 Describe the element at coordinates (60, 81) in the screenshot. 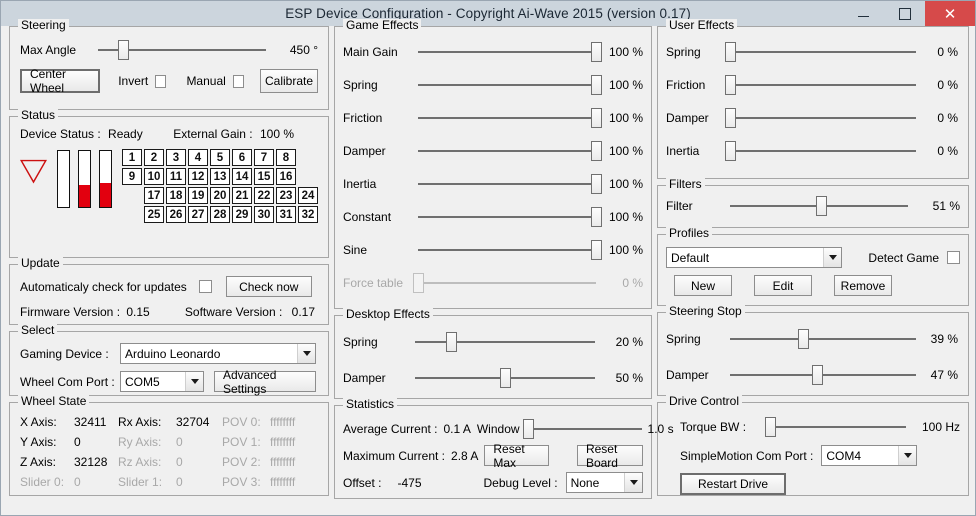

I see `center-wheel-button: Center Wheel` at that location.